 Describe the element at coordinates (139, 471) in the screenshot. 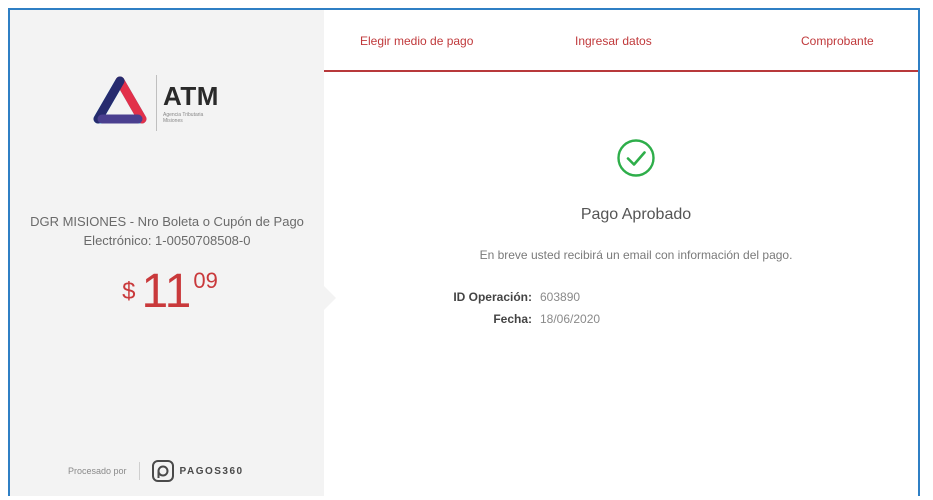

I see `processed-by-separator` at that location.